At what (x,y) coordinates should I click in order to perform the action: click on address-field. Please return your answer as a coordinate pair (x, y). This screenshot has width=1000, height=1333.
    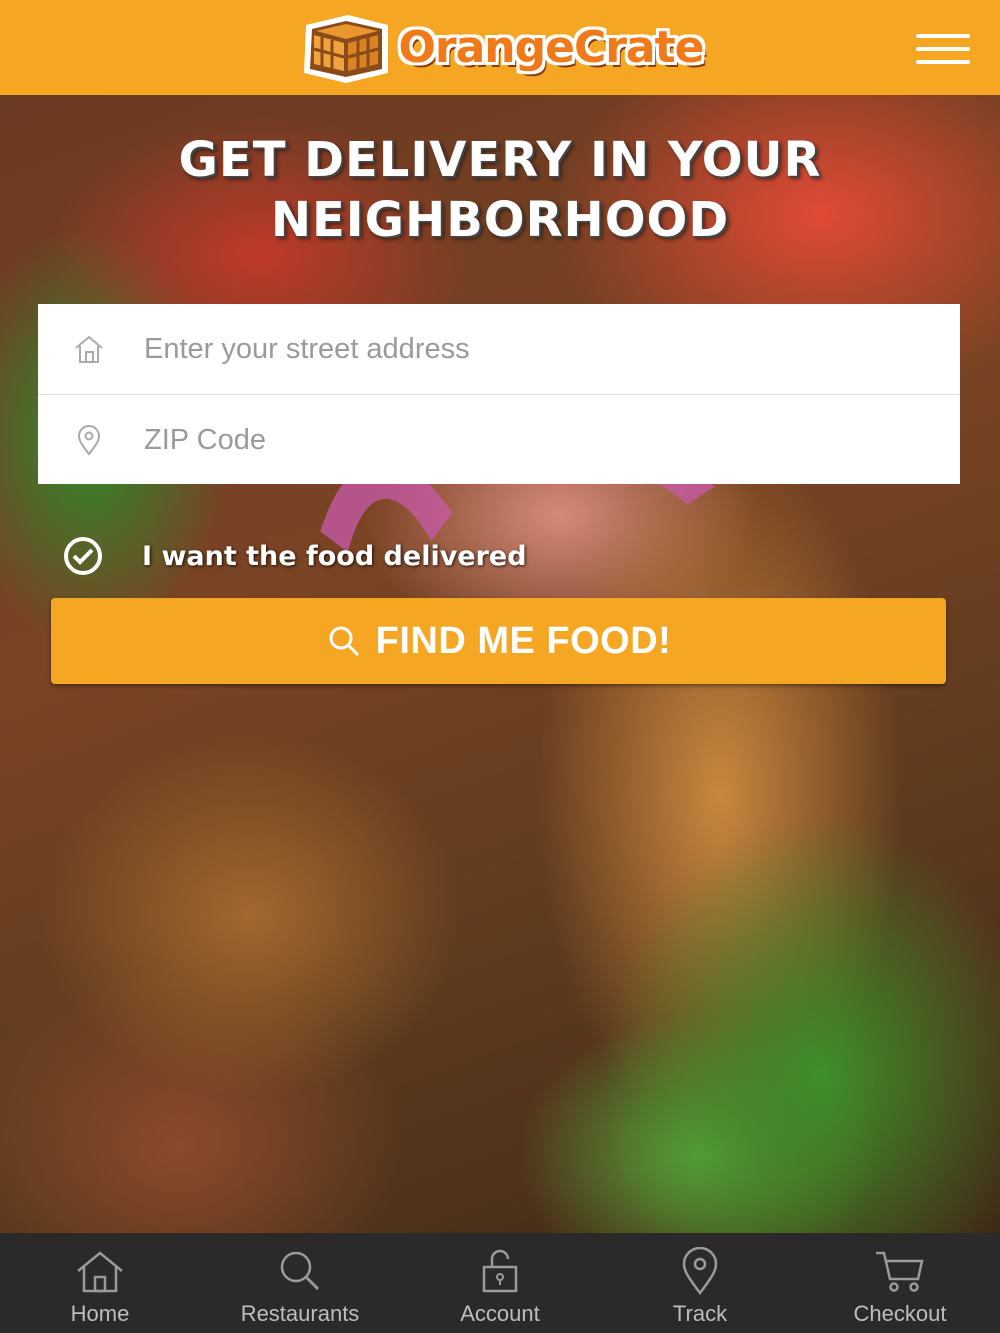
    Looking at the image, I should click on (499, 349).